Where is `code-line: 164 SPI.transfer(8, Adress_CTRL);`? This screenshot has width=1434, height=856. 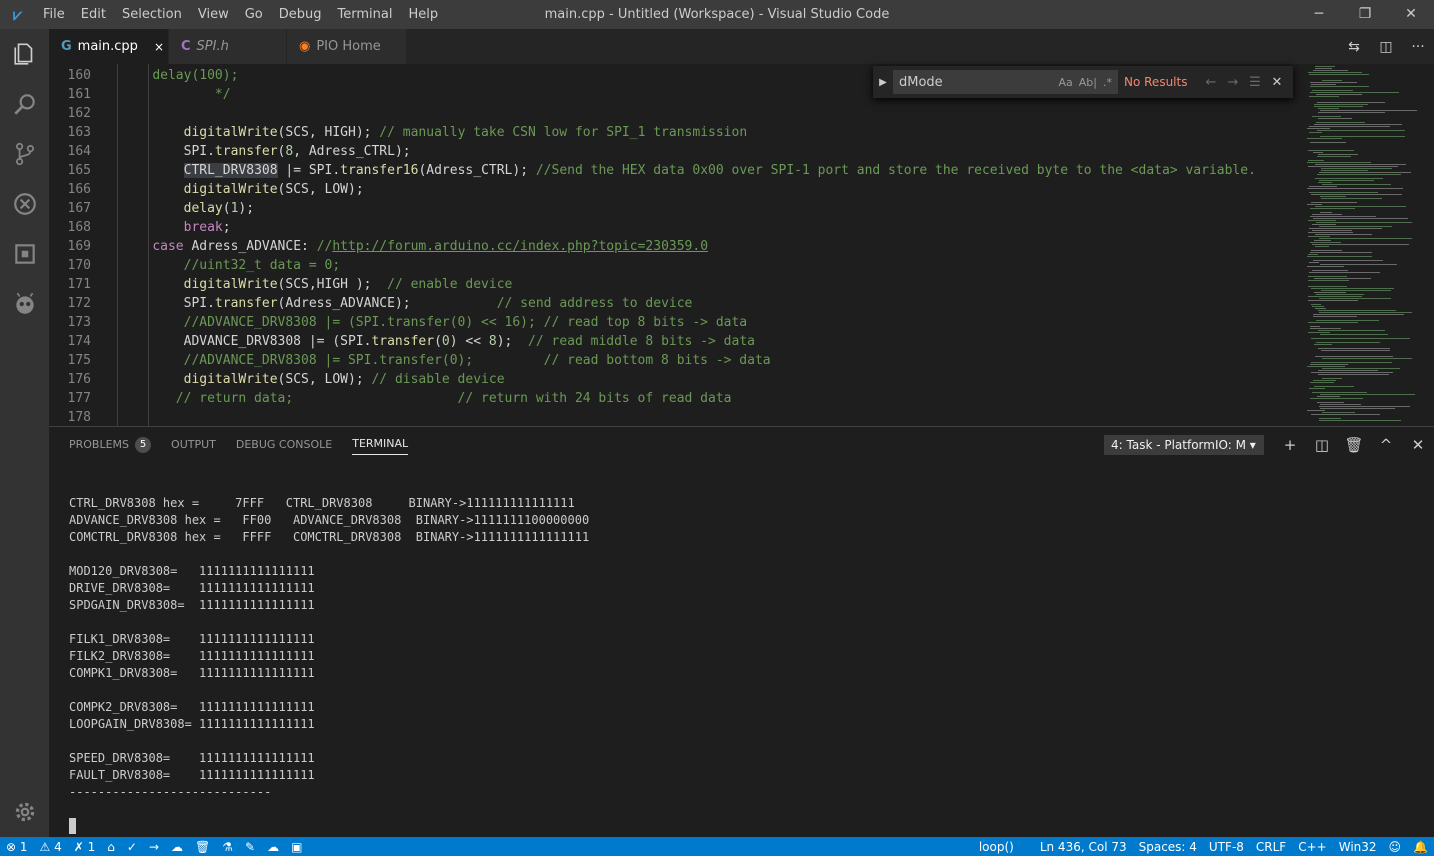
code-line: 164 SPI.transfer(8, Adress_CTRL); is located at coordinates (239, 151).